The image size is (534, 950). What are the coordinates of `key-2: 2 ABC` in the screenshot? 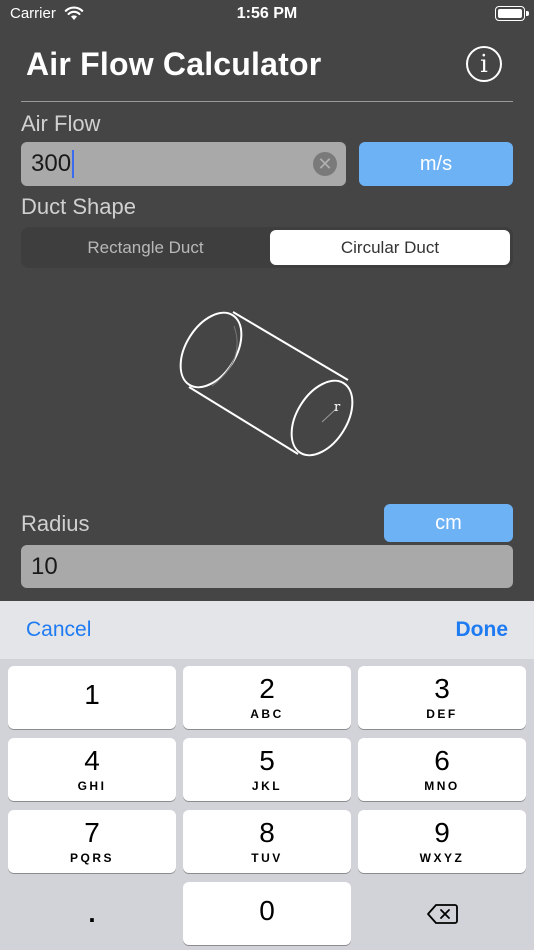 It's located at (267, 697).